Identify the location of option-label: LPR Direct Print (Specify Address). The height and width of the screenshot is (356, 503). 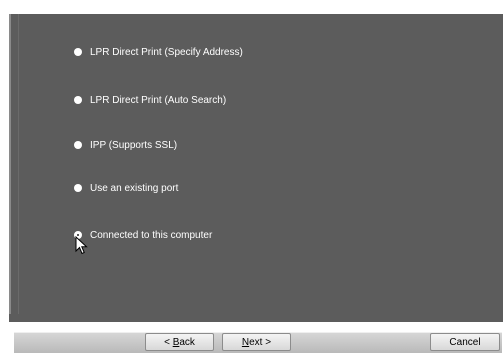
(166, 52).